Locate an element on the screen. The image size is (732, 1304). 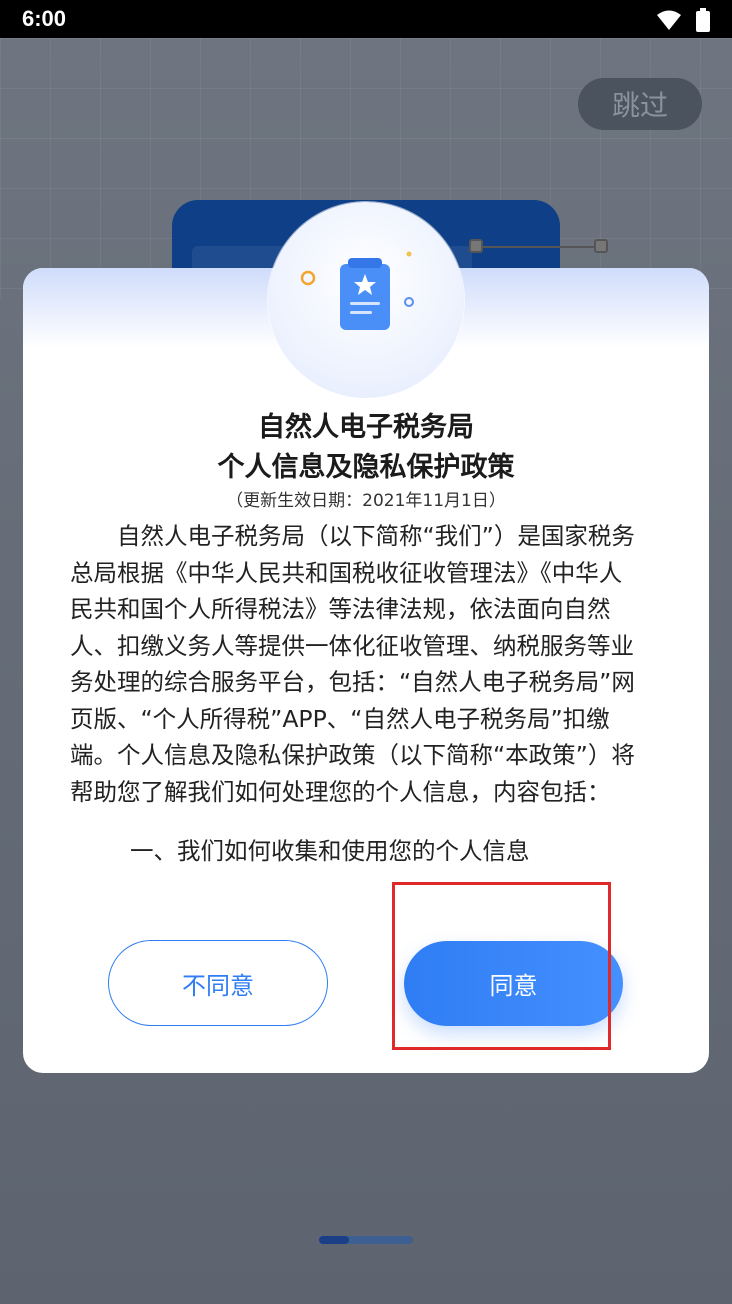
policy-title: 自然人电子税务局 个人信息及隐私保护政策 is located at coordinates (366, 448).